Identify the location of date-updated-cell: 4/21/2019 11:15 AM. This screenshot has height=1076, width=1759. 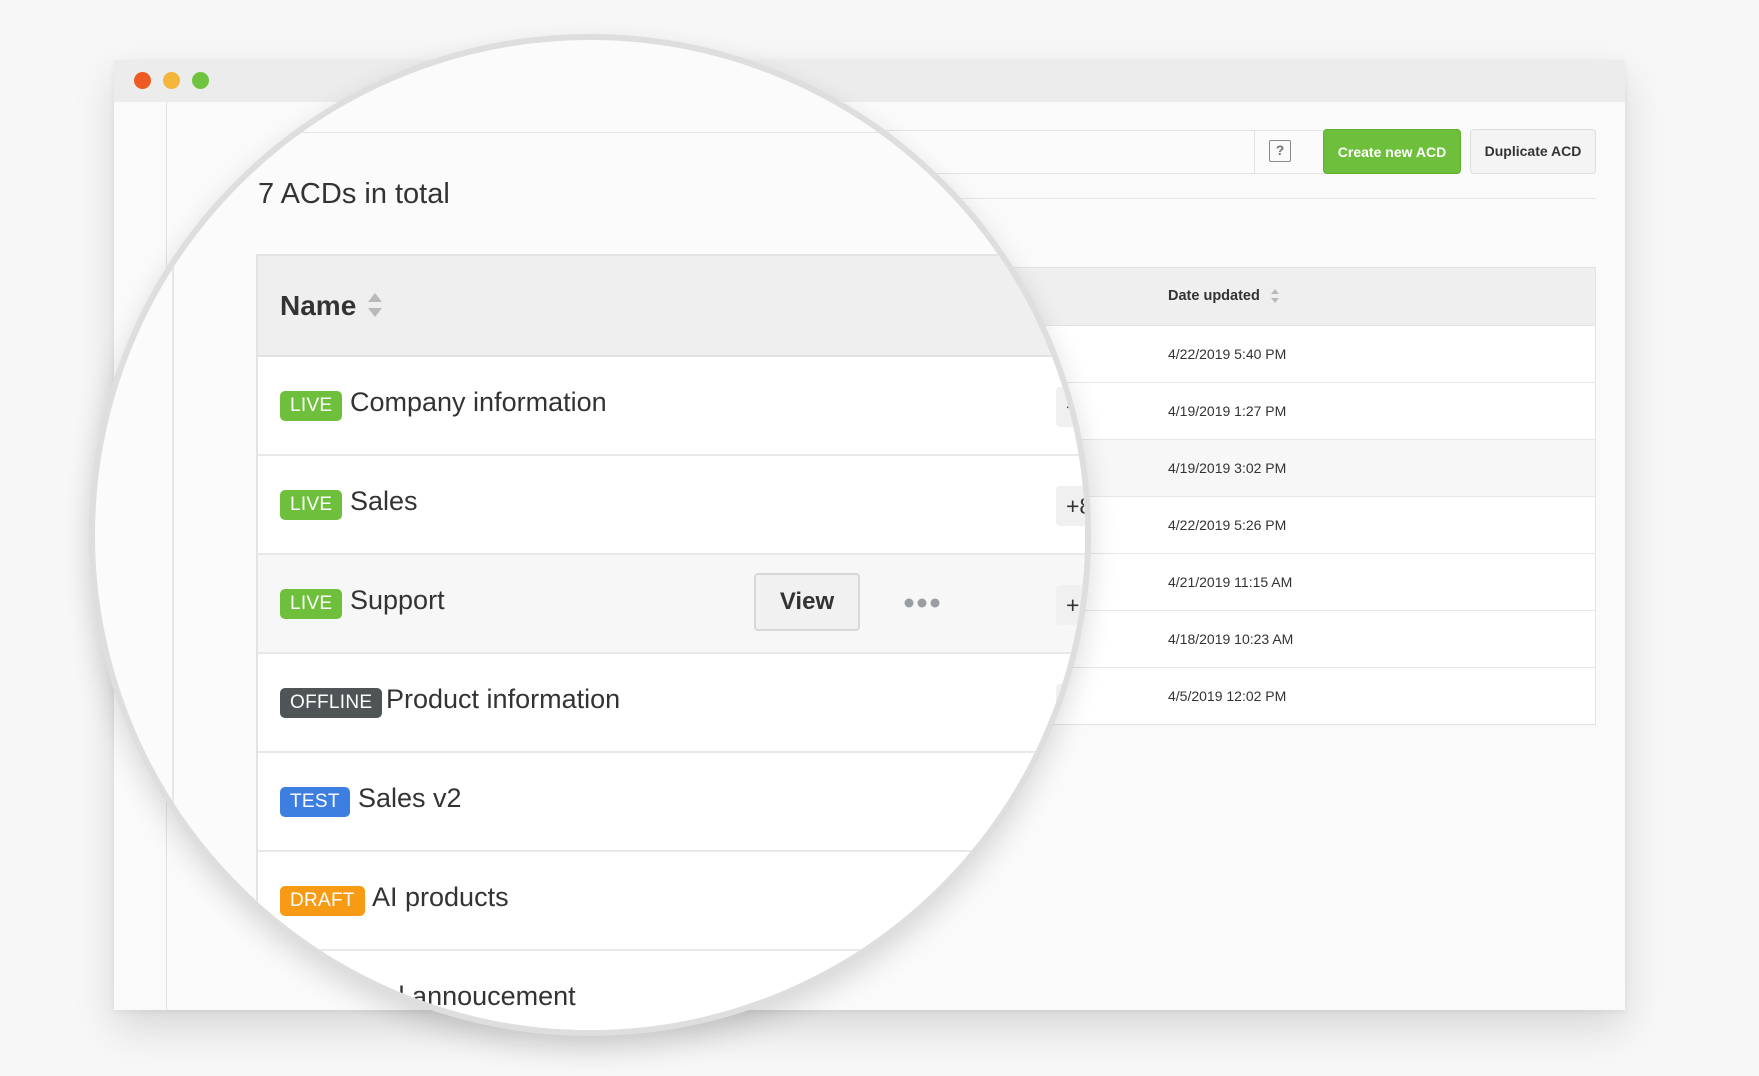
(1230, 582).